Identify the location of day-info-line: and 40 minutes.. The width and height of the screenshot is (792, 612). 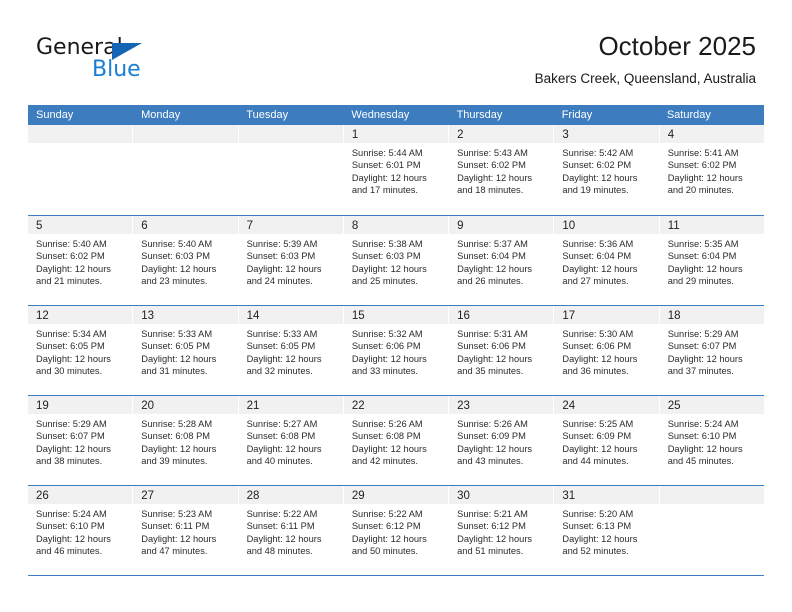
(279, 460).